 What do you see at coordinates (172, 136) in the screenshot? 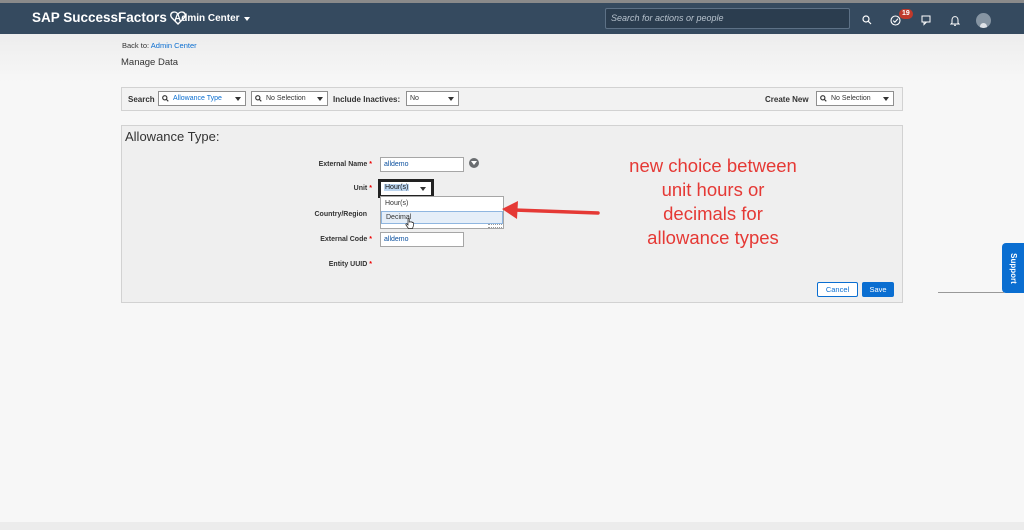
I see `form-title: Allowance Type:` at bounding box center [172, 136].